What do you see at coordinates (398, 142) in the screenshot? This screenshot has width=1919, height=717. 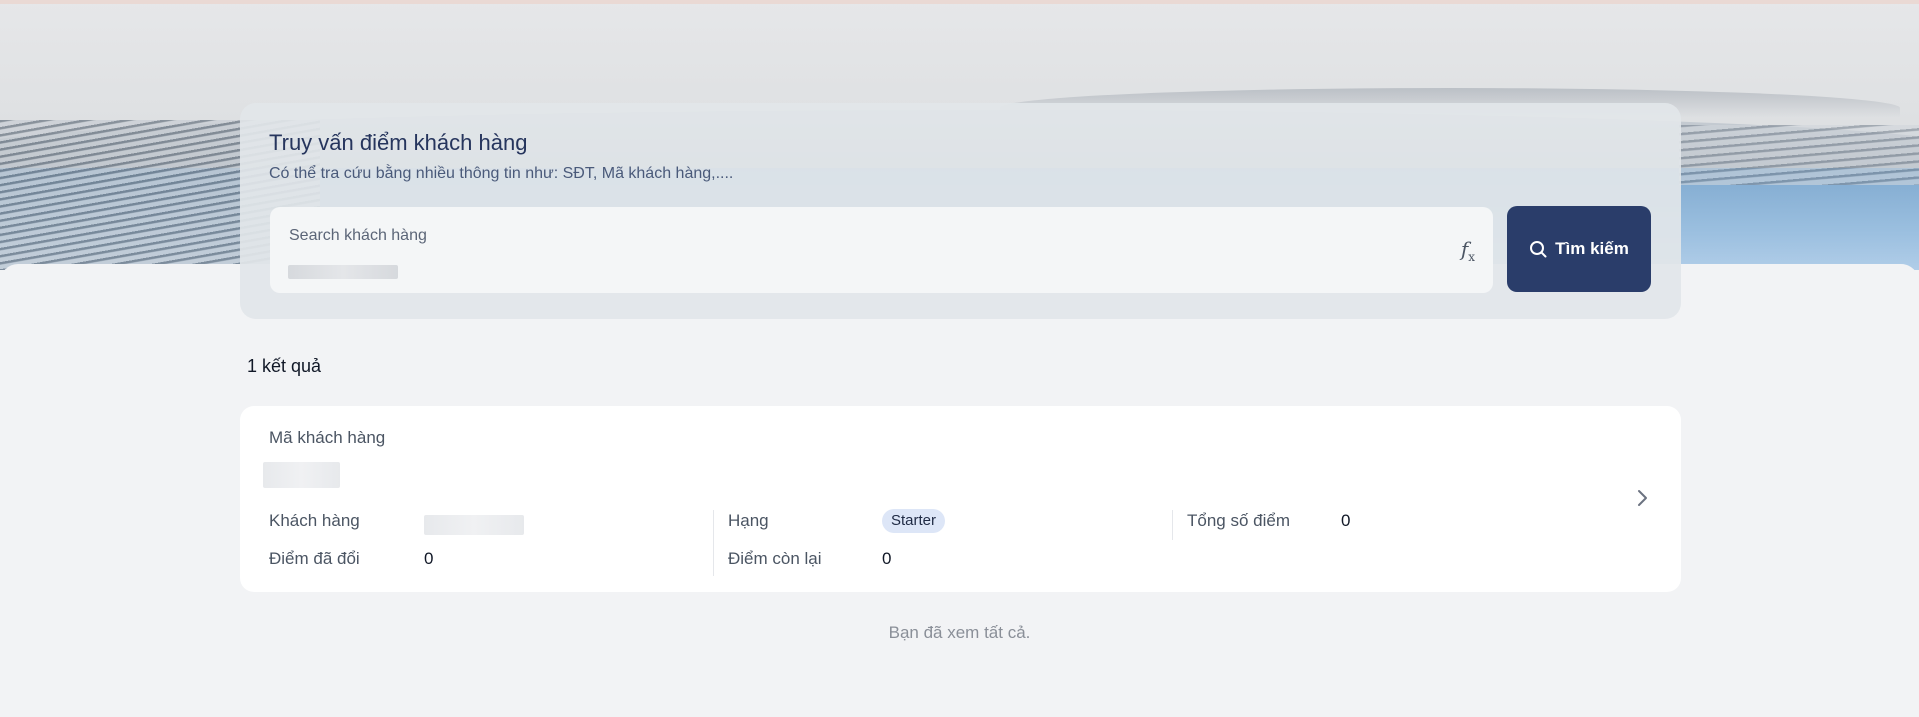 I see `search-title: Truy vấn điểm khách hàng` at bounding box center [398, 142].